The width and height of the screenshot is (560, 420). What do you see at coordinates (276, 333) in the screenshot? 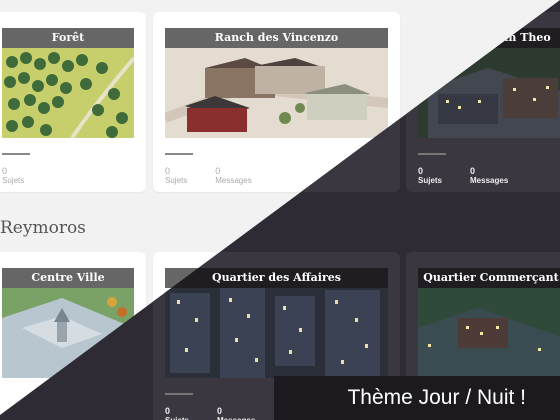
I see `business-district-image` at bounding box center [276, 333].